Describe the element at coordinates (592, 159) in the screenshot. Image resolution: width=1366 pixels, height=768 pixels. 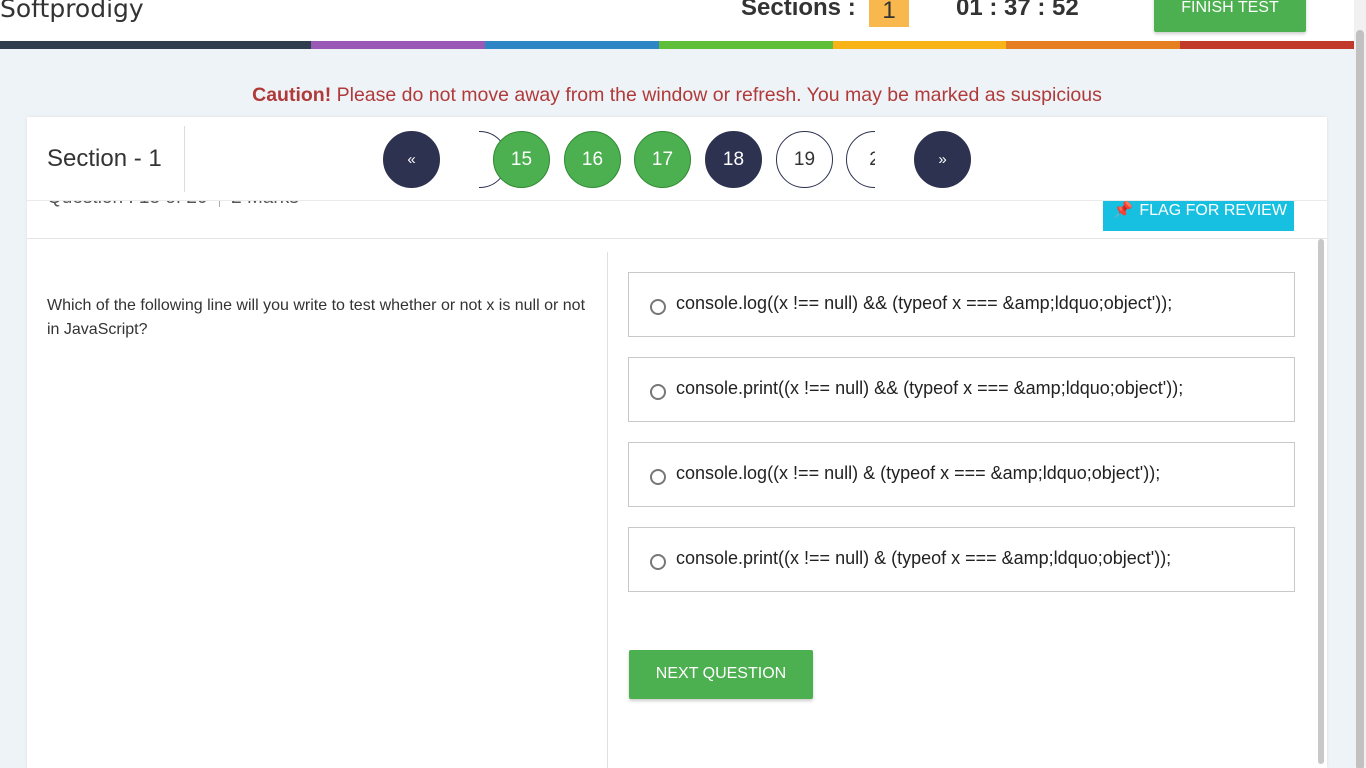
I see `question-button-16: 16` at that location.